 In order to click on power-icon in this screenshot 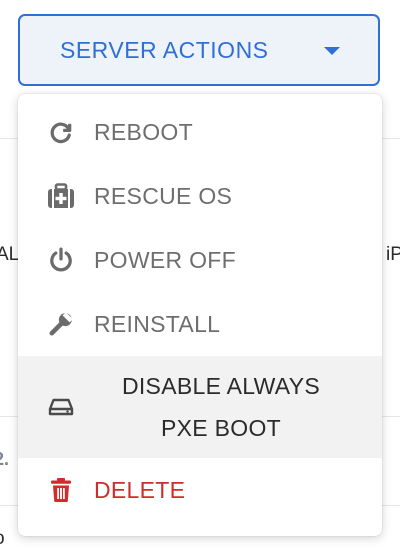, I will do `click(61, 260)`.